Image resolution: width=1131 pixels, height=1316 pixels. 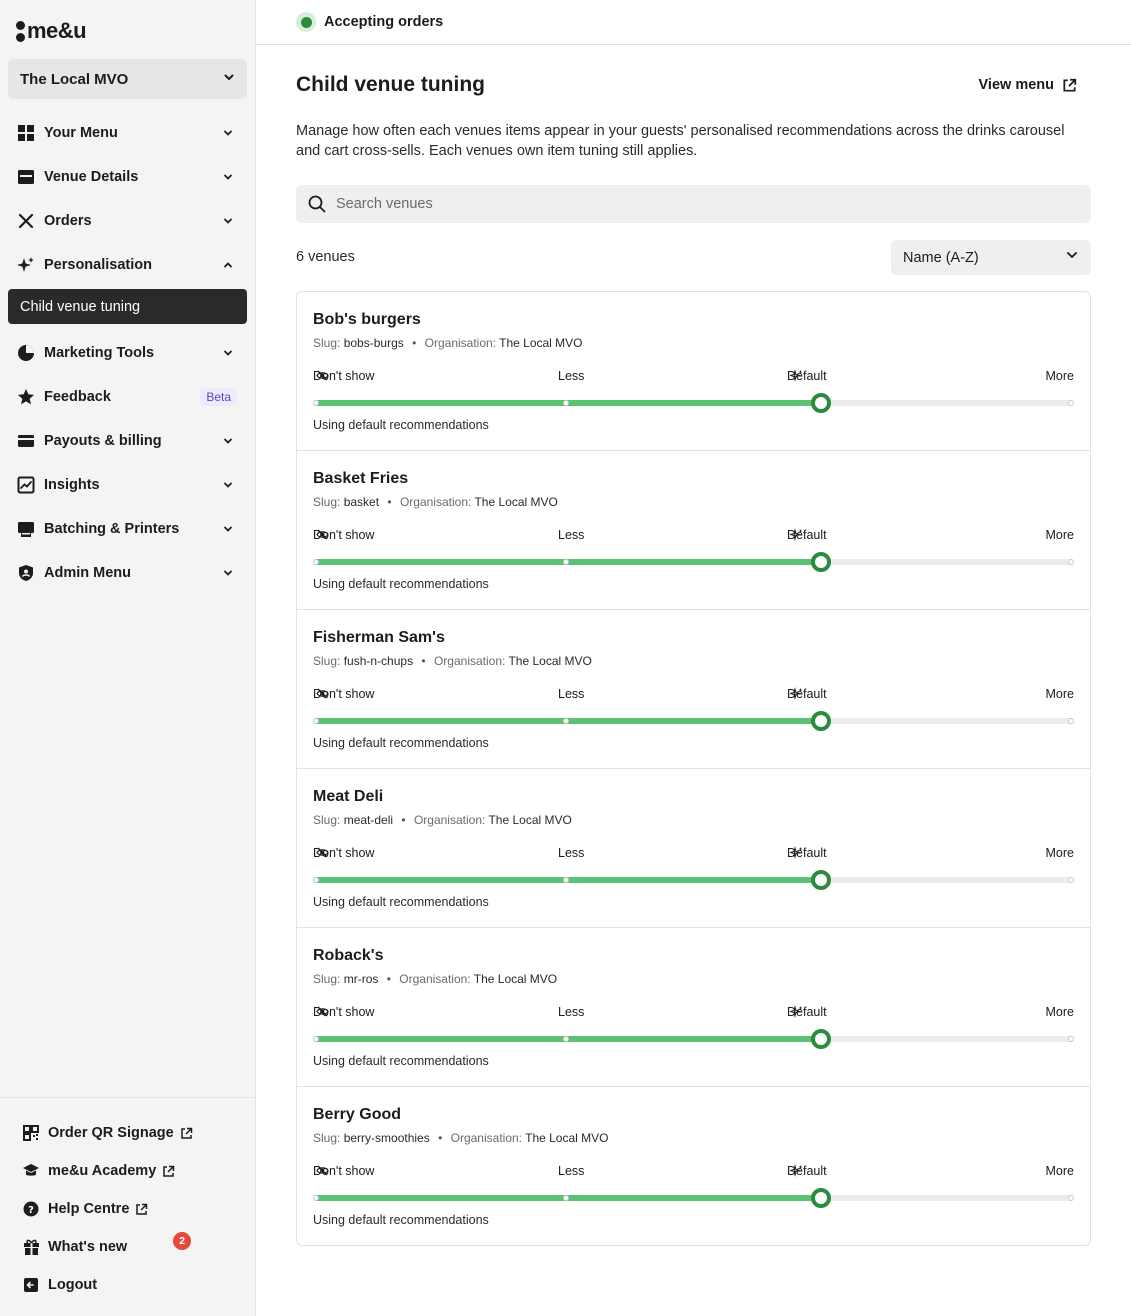 What do you see at coordinates (516, 502) in the screenshot?
I see `venue-organisation: The Local MVO` at bounding box center [516, 502].